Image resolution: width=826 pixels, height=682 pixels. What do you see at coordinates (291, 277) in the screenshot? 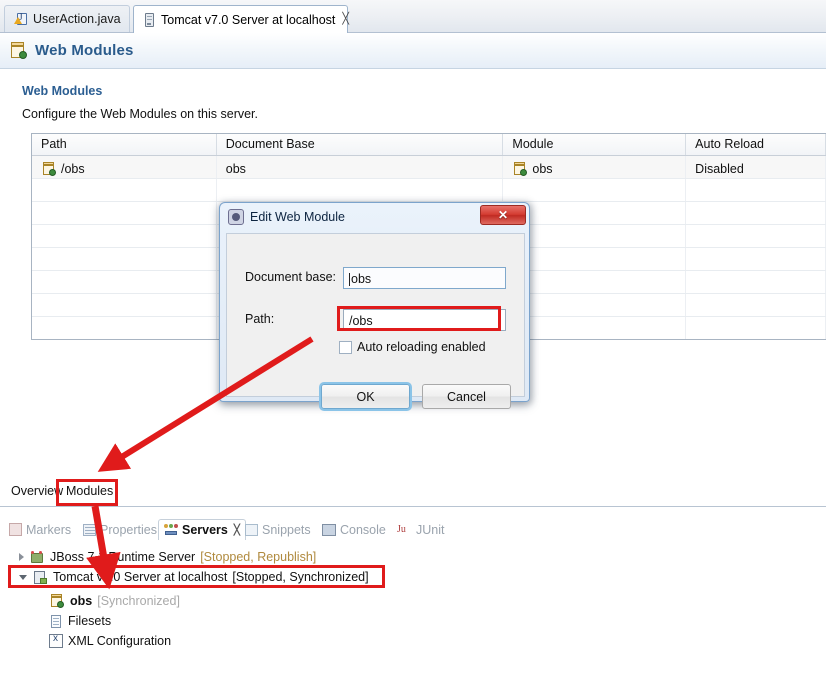
I see `document-base-label: Document base:` at bounding box center [291, 277].